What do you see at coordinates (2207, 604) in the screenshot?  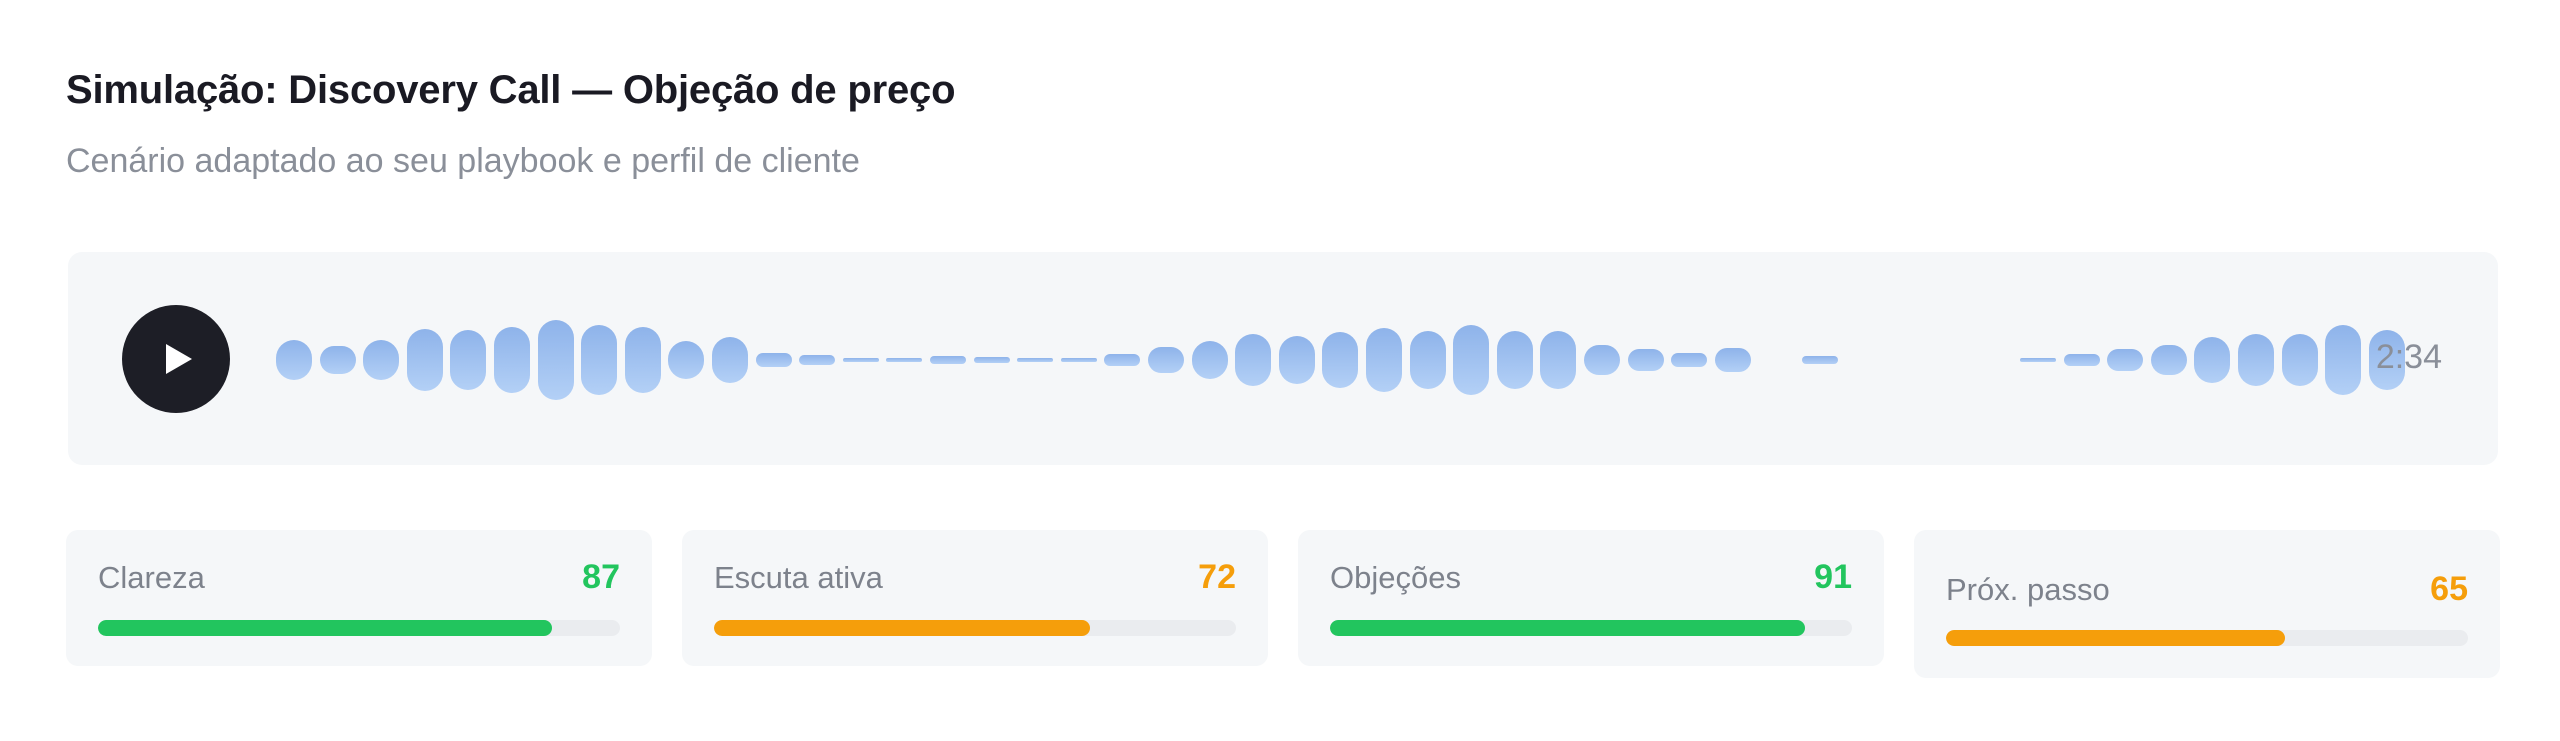 I see `metric-card-prox-passo: Próx. passo 65` at bounding box center [2207, 604].